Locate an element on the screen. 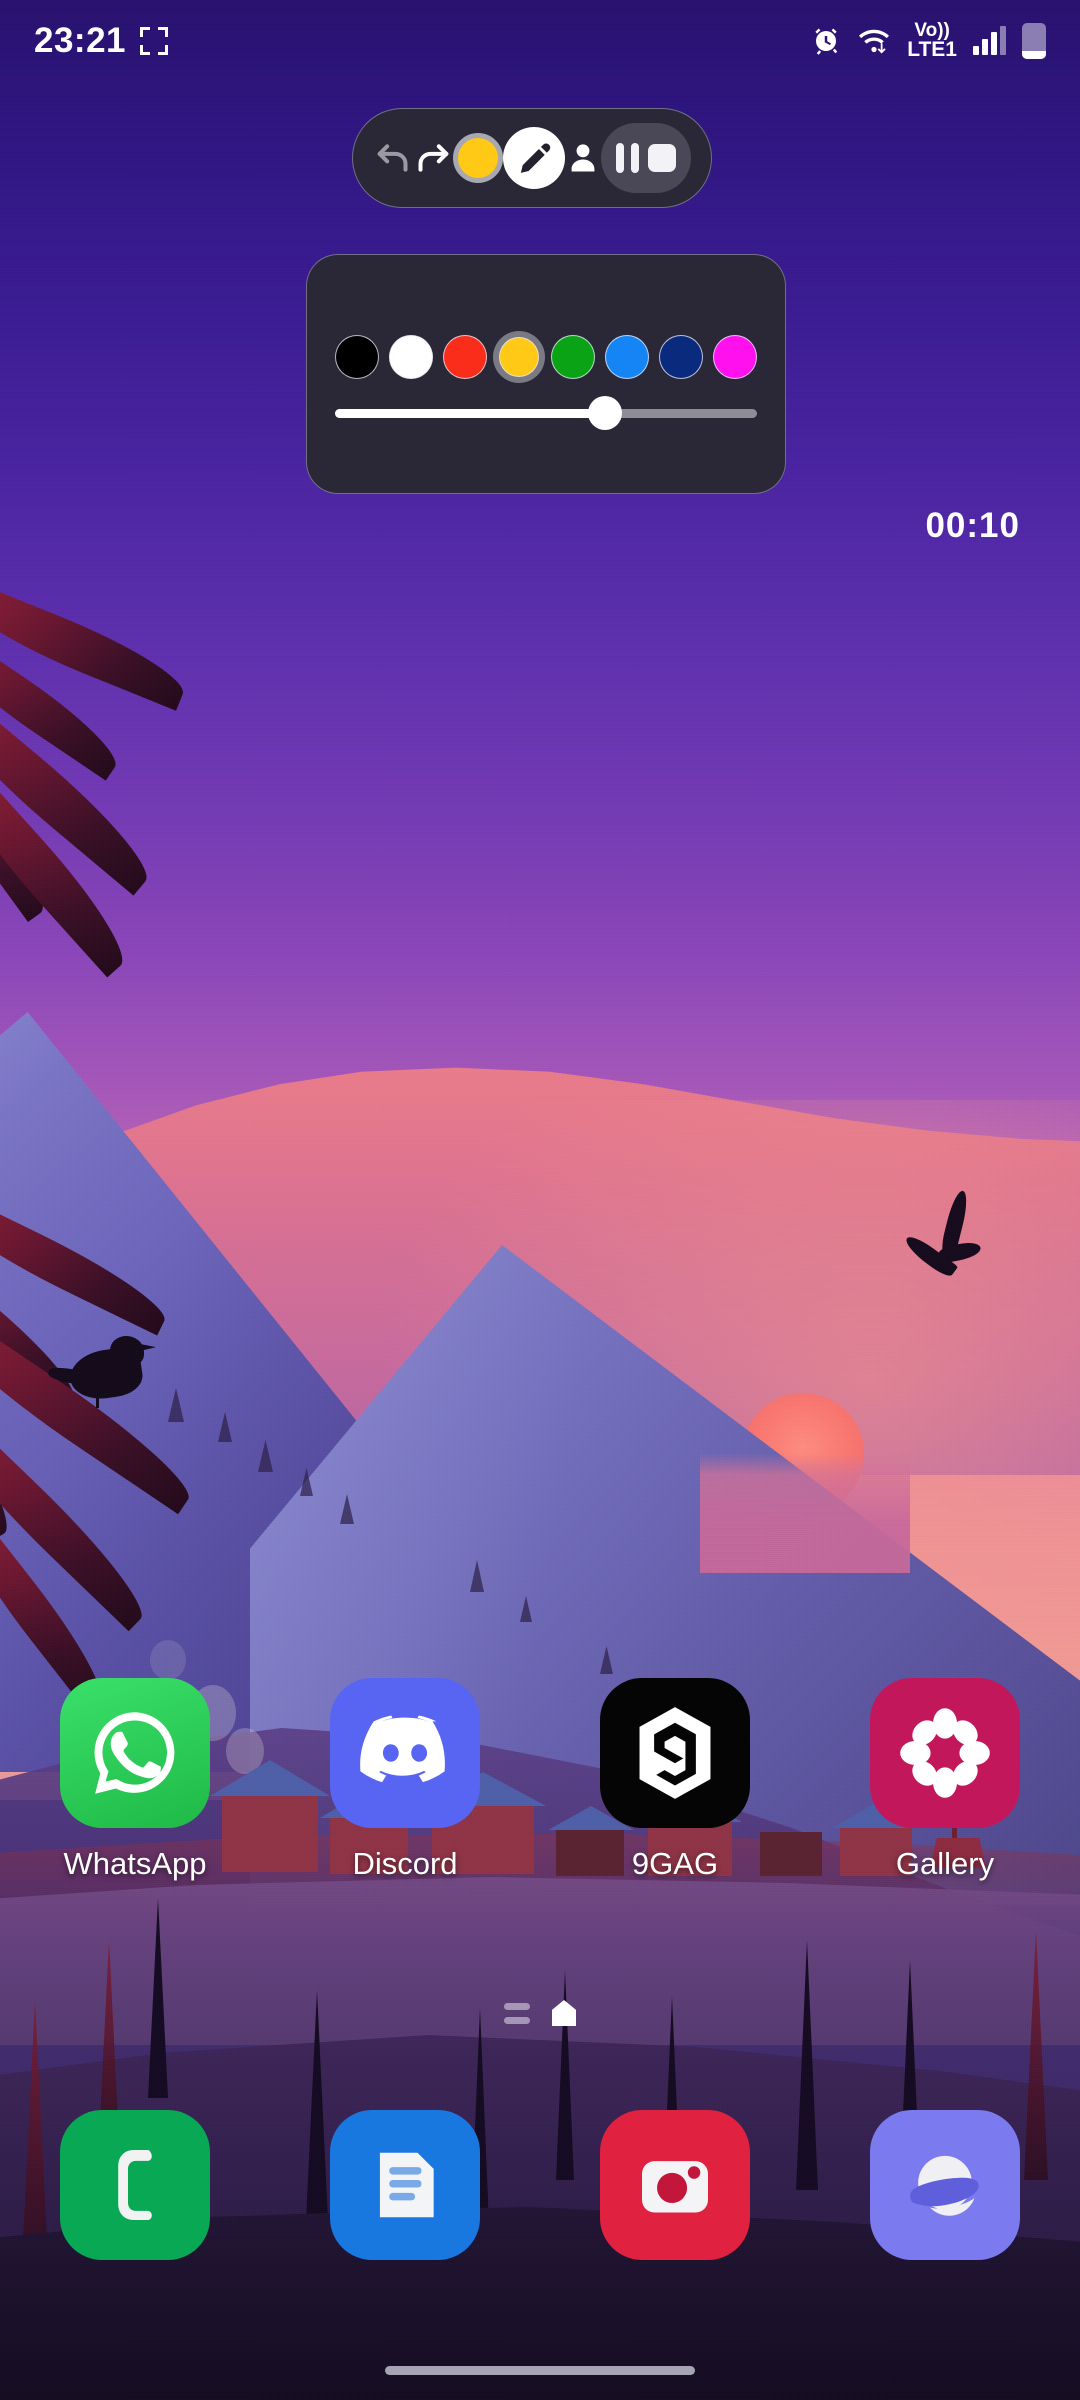 This screenshot has height=2400, width=1080. messages-icon is located at coordinates (405, 2185).